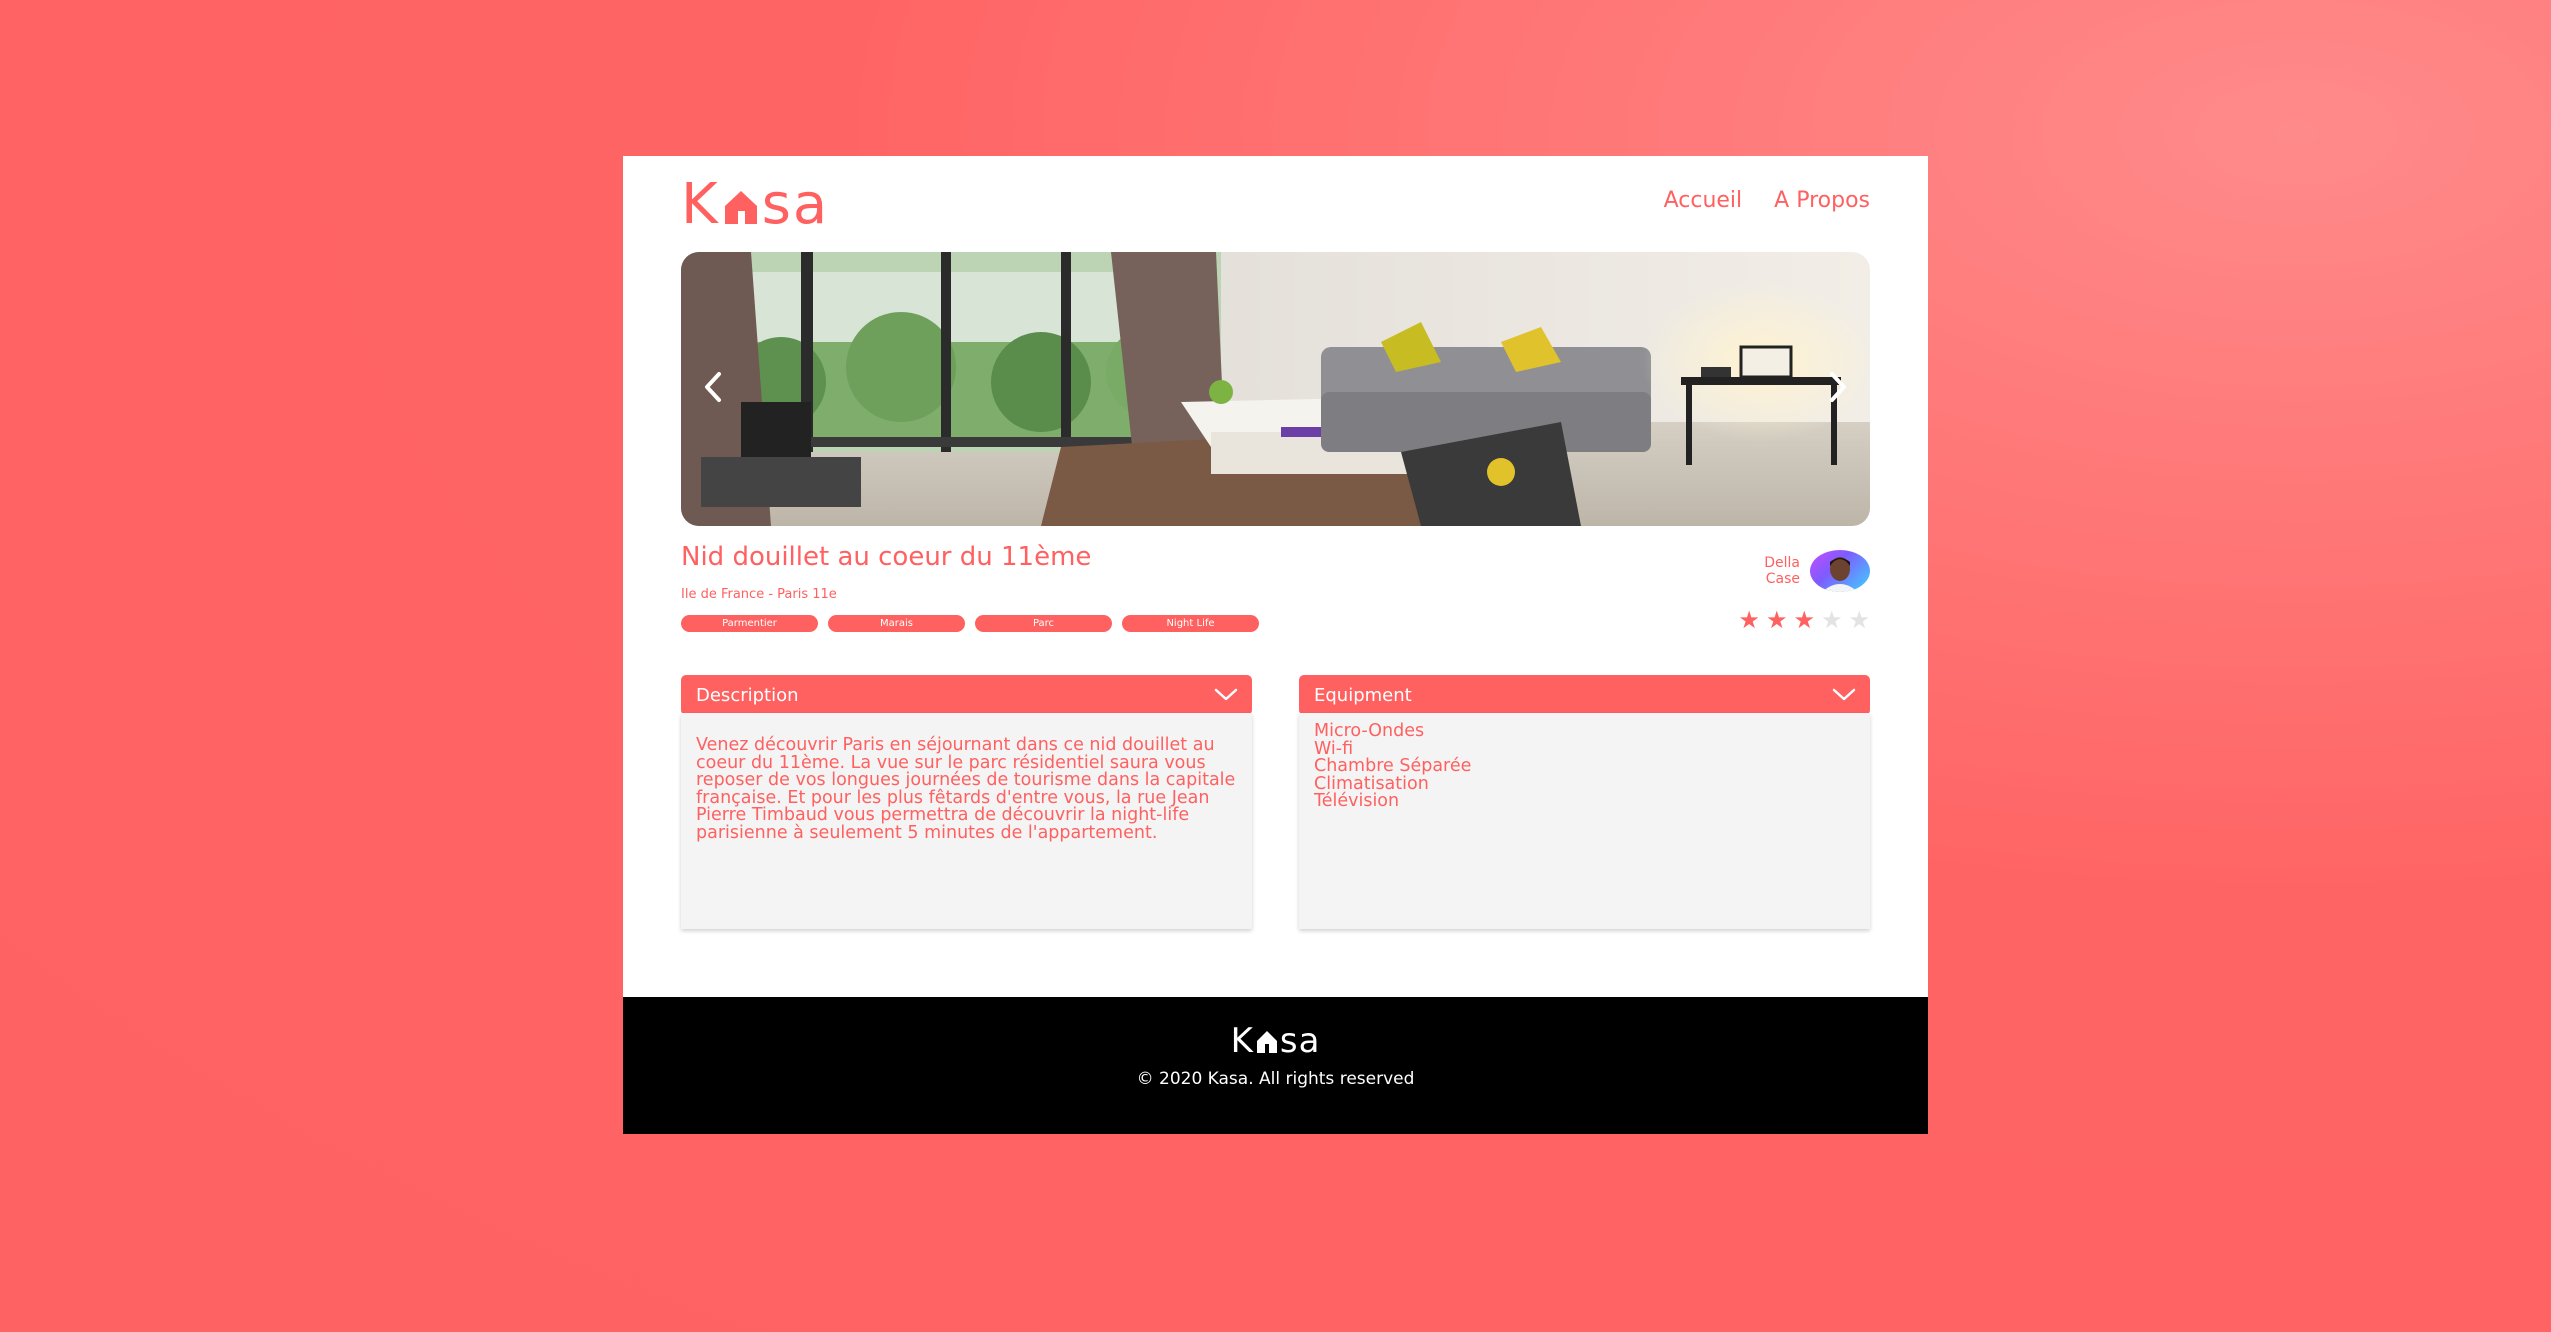 The image size is (2551, 1332). What do you see at coordinates (749, 623) in the screenshot?
I see `tag: Parmentier` at bounding box center [749, 623].